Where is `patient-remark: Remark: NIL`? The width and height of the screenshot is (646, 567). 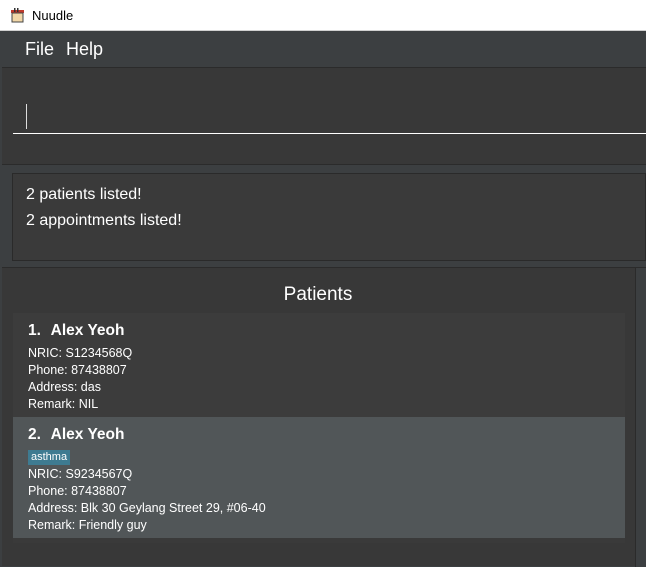 patient-remark: Remark: NIL is located at coordinates (63, 404).